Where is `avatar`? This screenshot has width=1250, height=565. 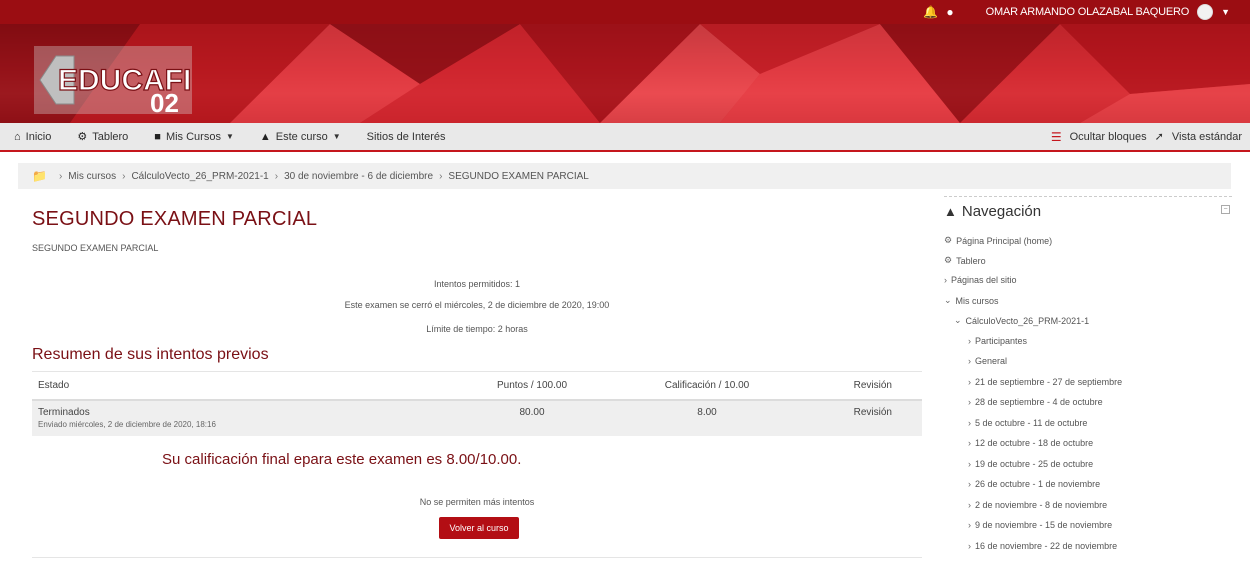 avatar is located at coordinates (1205, 12).